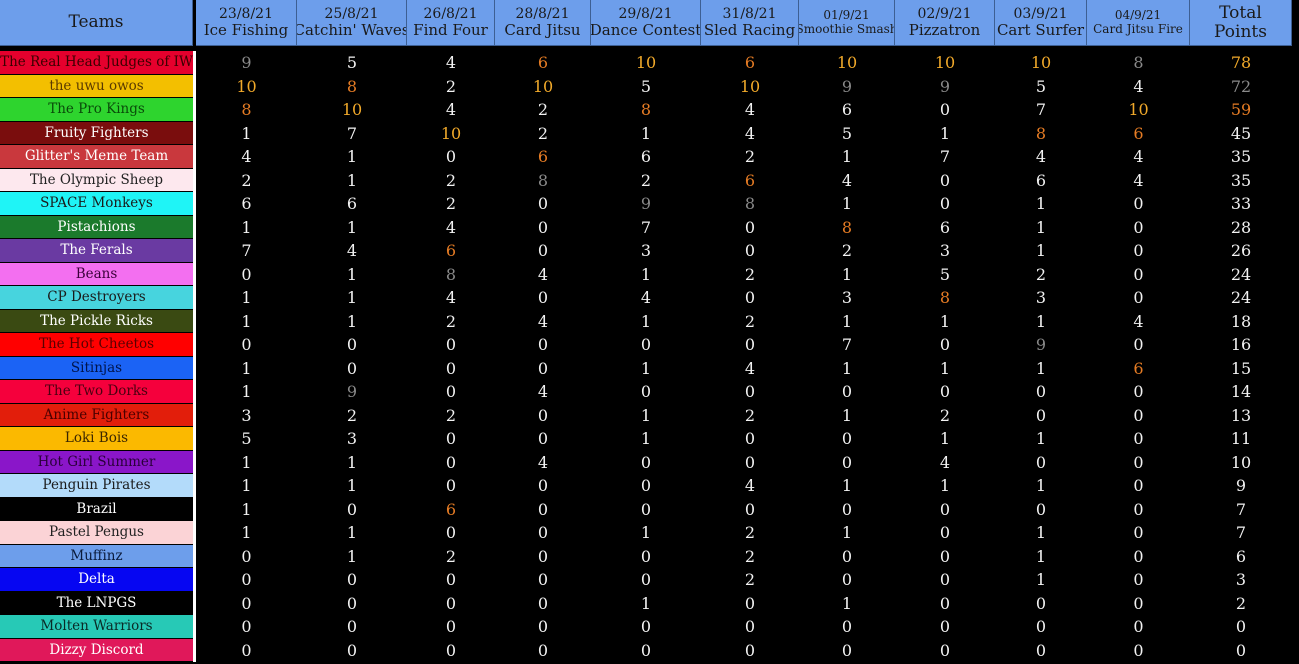 The height and width of the screenshot is (664, 1299). Describe the element at coordinates (1241, 345) in the screenshot. I see `total-points-cell: 16` at that location.